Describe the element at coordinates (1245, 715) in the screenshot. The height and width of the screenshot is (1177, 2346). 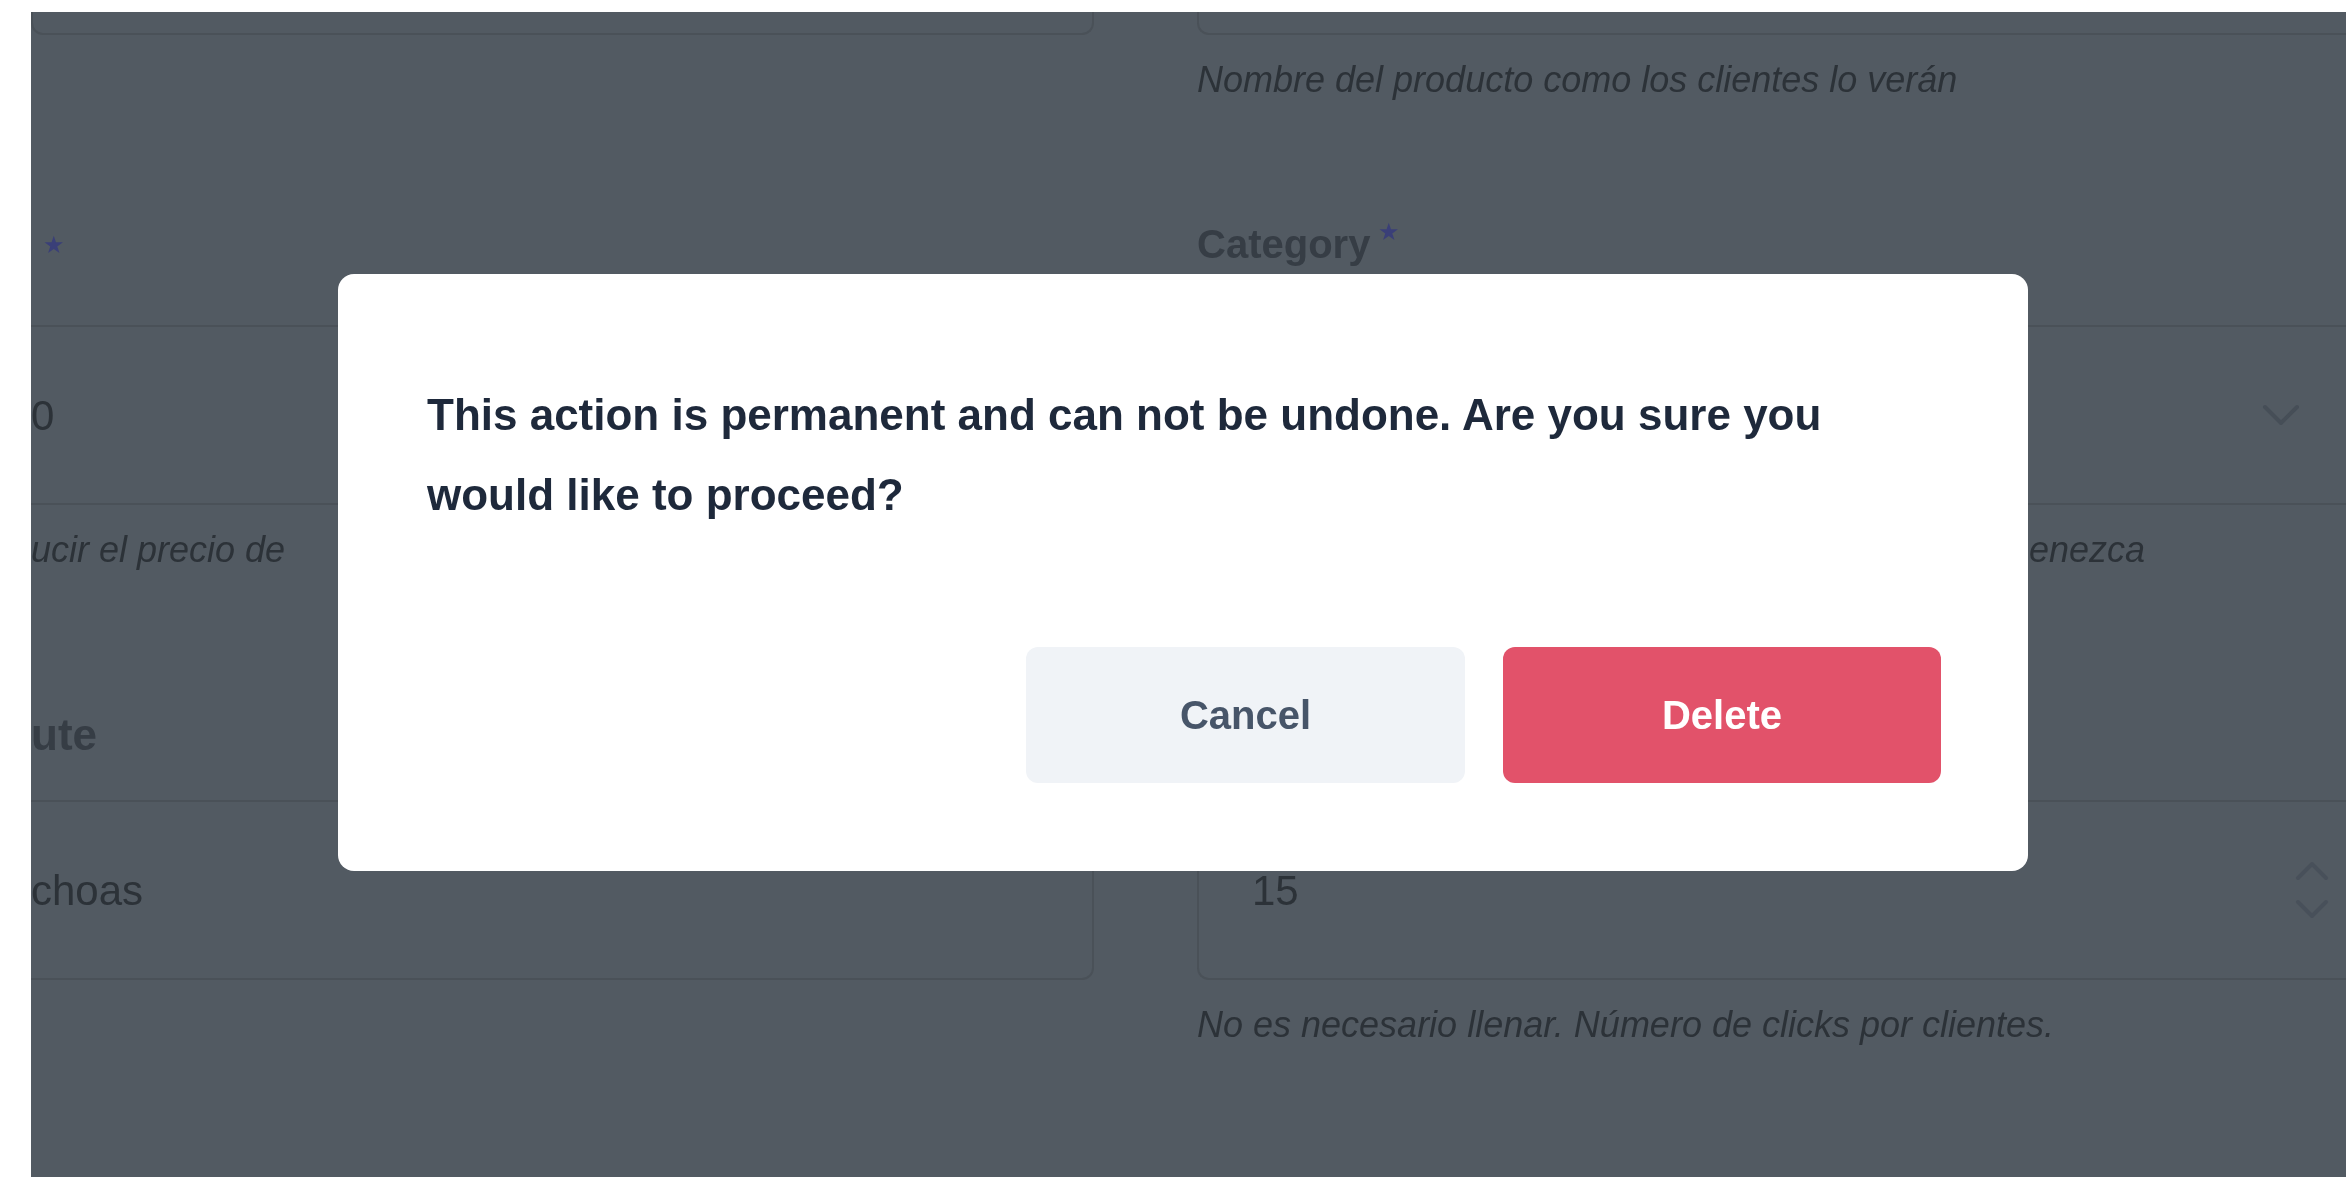
I see `cancel-button: Cancel` at that location.